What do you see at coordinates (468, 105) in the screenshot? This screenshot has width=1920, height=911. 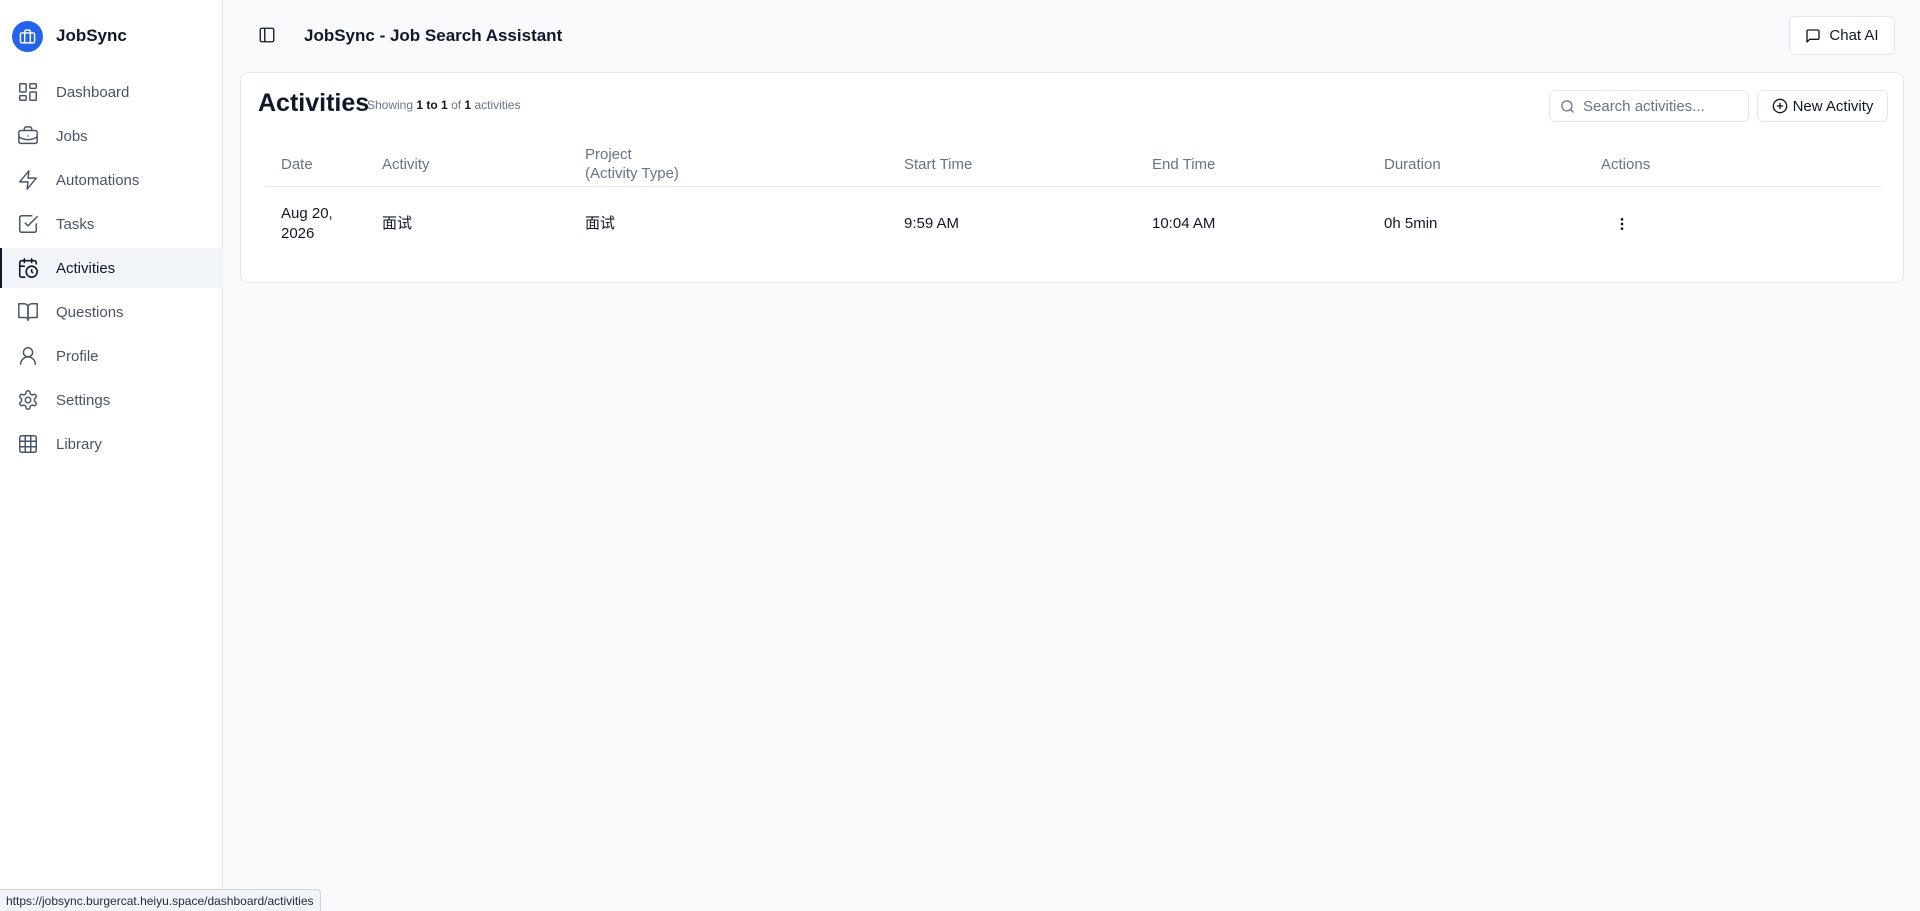 I see `showing-total: 1` at bounding box center [468, 105].